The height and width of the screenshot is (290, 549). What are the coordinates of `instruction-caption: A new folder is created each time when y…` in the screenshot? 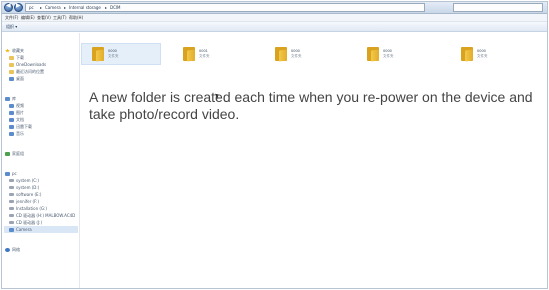 It's located at (311, 105).